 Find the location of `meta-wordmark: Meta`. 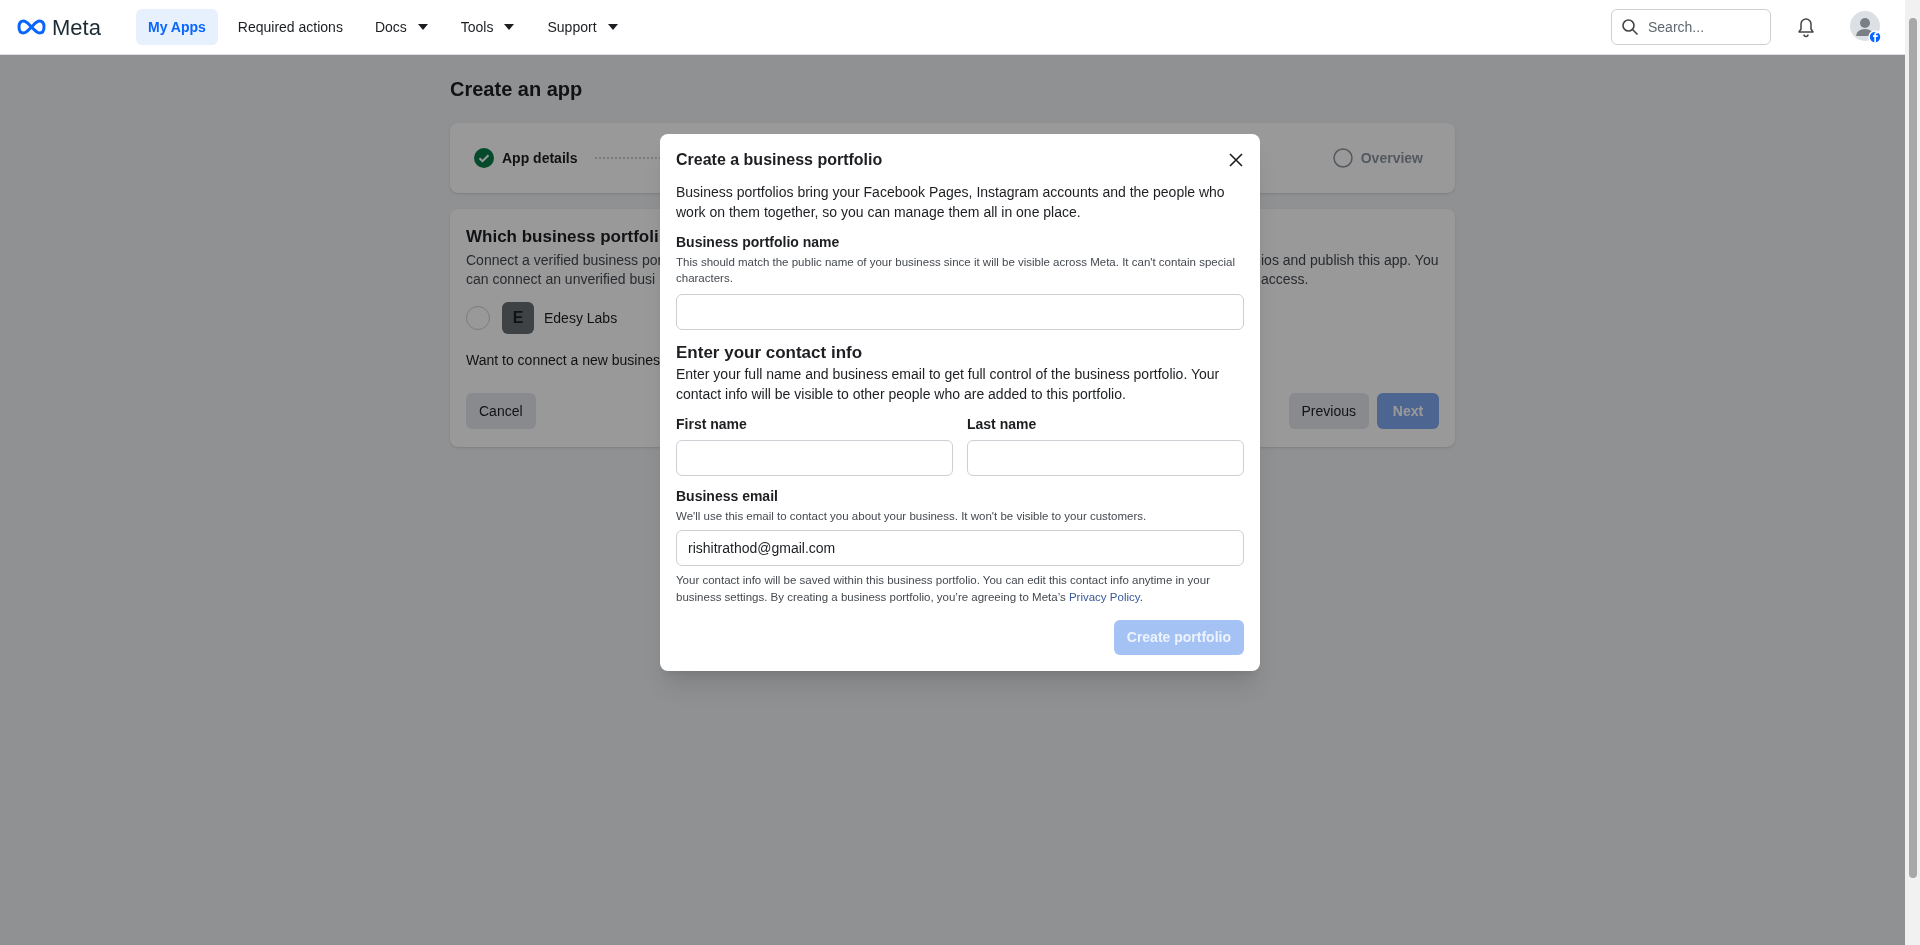

meta-wordmark: Meta is located at coordinates (76, 27).